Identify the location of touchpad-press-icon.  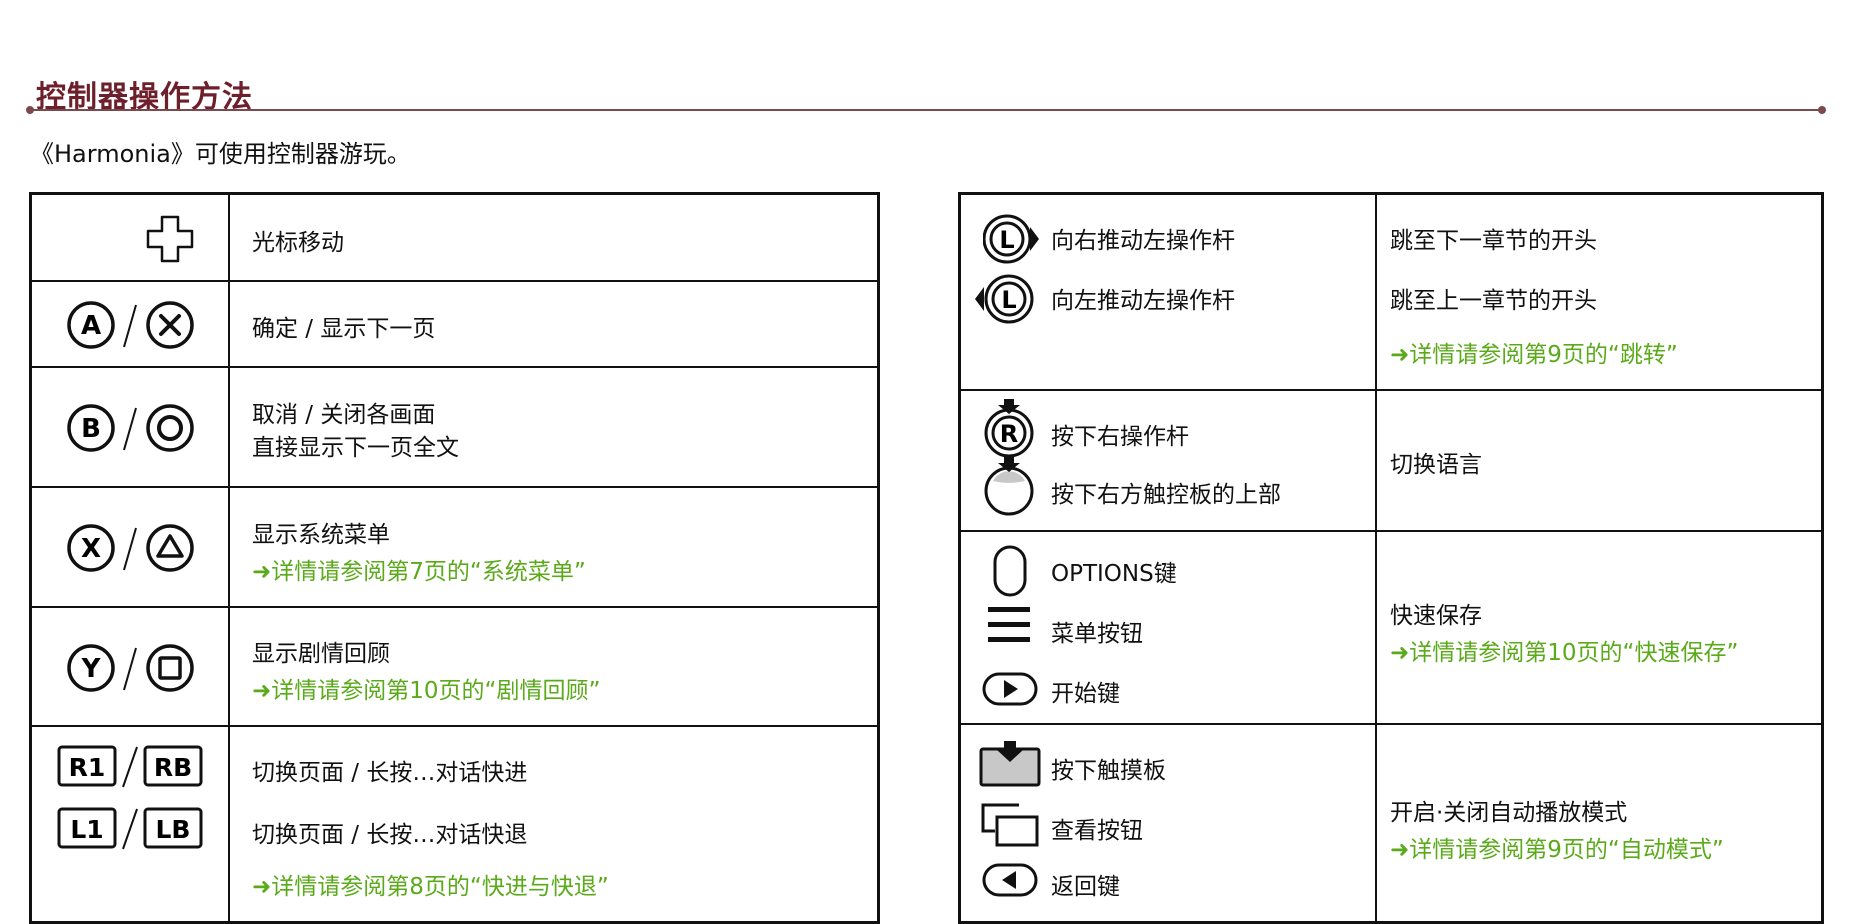
(1010, 764).